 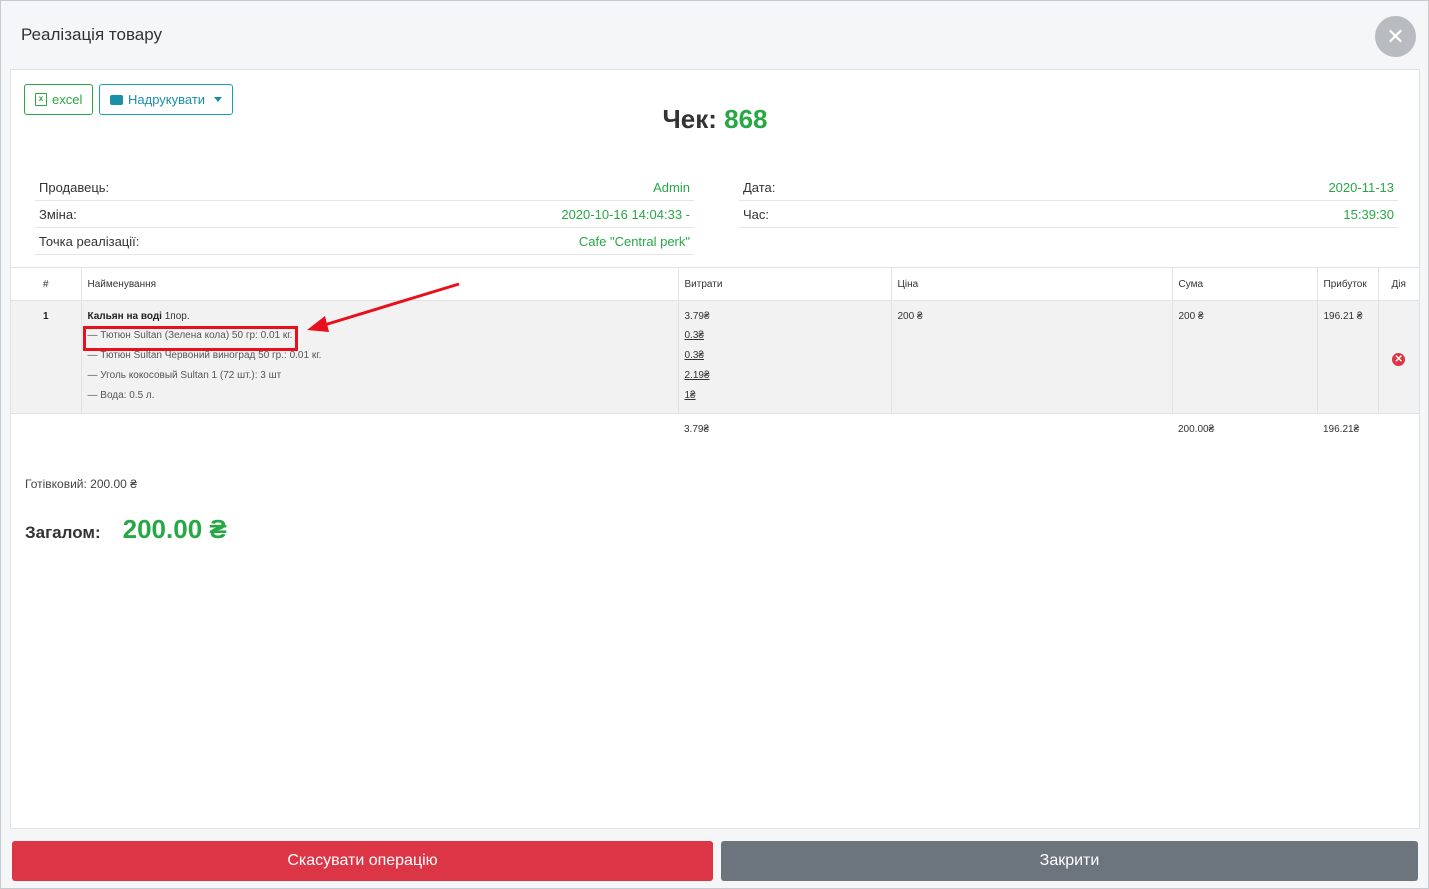 What do you see at coordinates (364, 187) in the screenshot?
I see `info-row-seller: Продавець: Admin` at bounding box center [364, 187].